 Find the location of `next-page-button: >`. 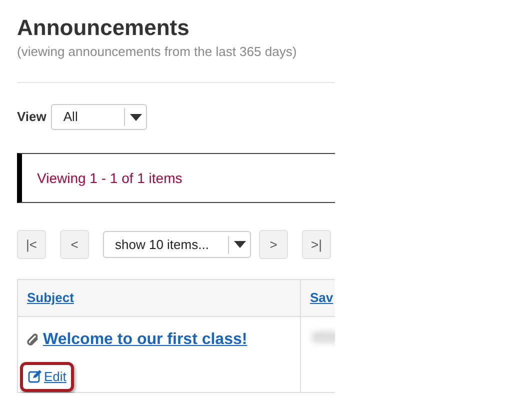

next-page-button: > is located at coordinates (273, 244).